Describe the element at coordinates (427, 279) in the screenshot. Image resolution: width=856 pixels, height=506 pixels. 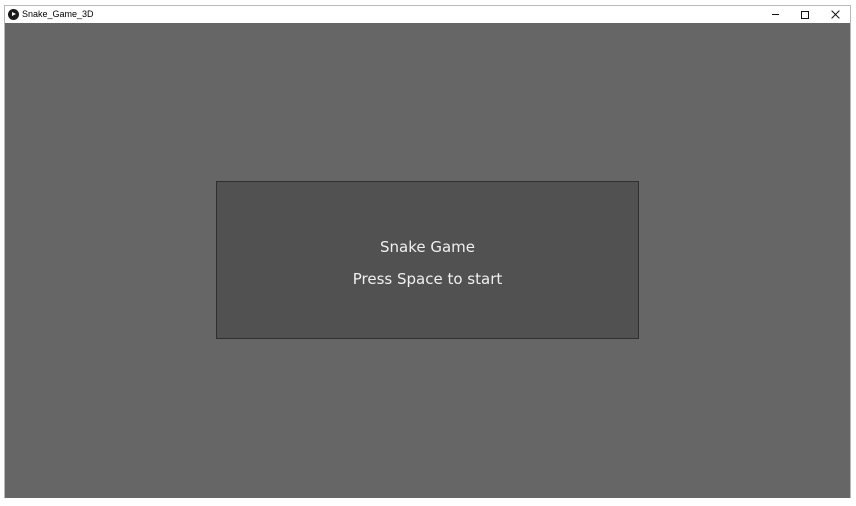
I see `start-prompt: Press Space to start` at that location.